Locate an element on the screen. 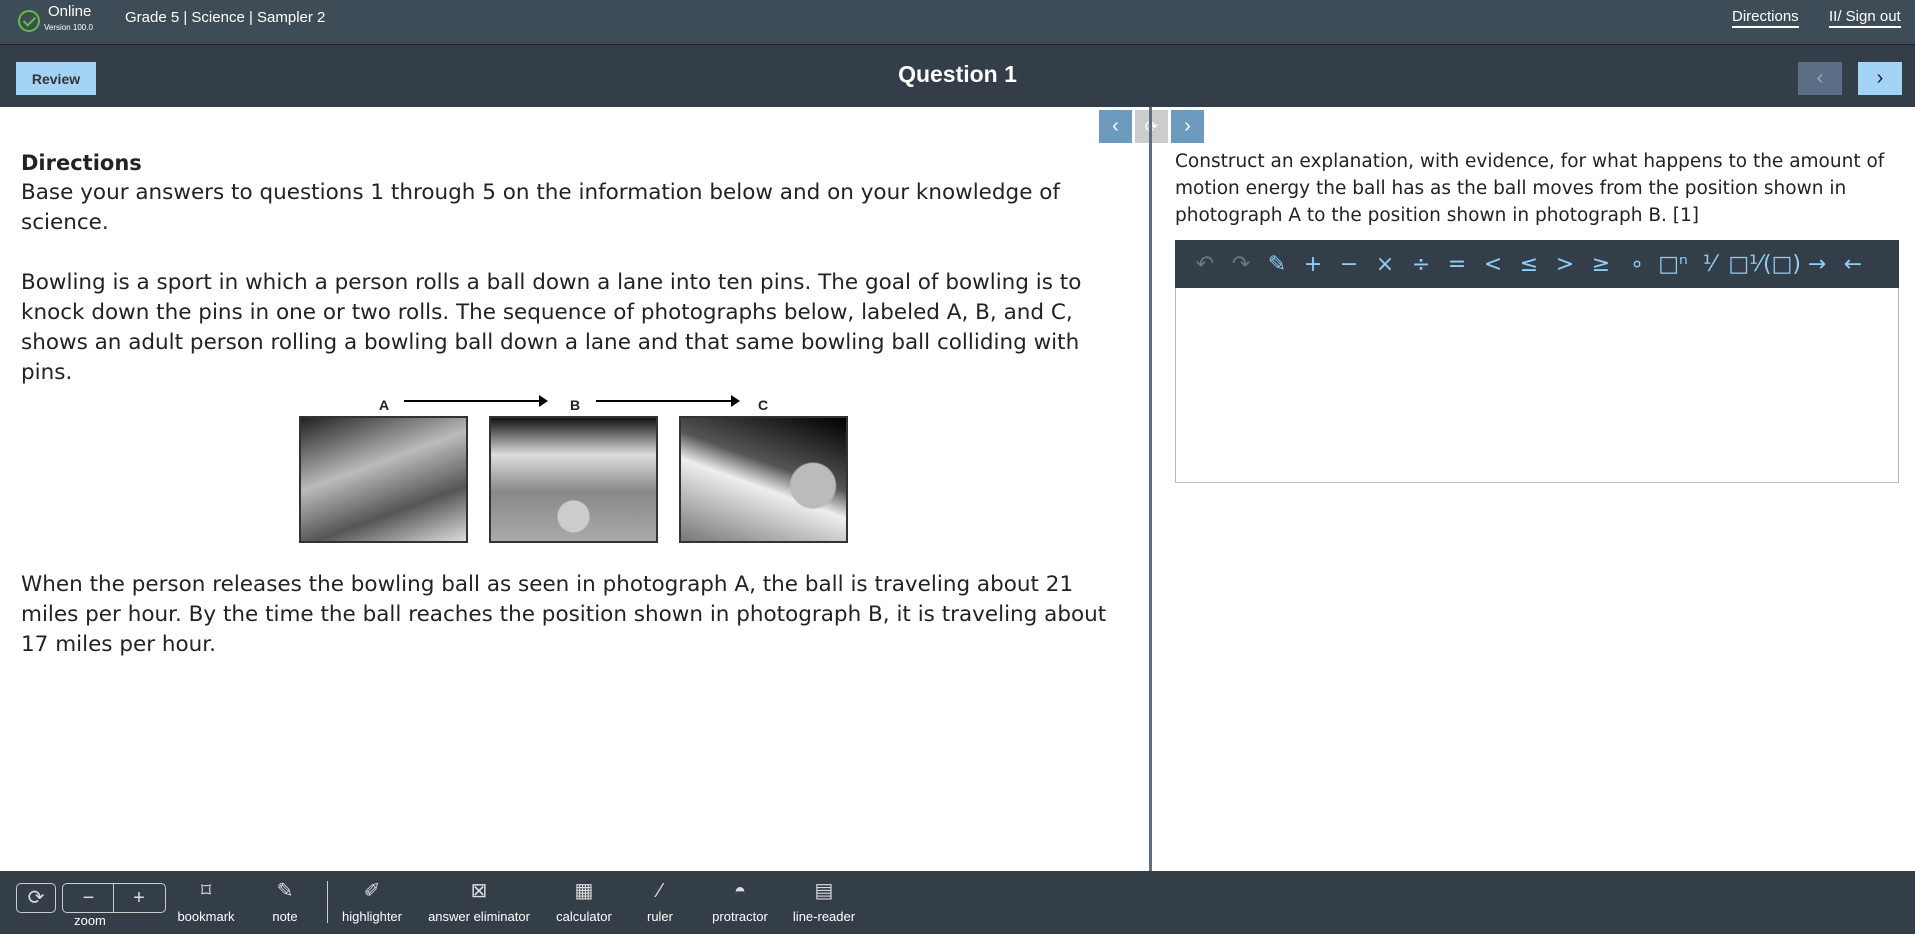  minus-icon: − is located at coordinates (1349, 264).